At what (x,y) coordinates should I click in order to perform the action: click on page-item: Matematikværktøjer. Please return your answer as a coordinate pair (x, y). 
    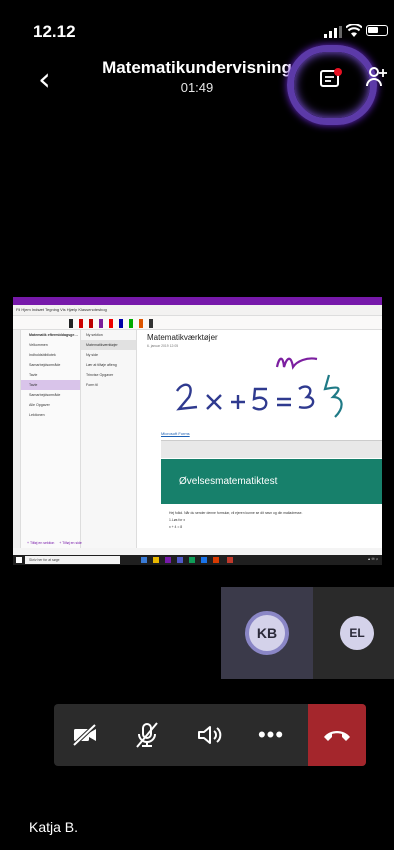
    Looking at the image, I should click on (108, 345).